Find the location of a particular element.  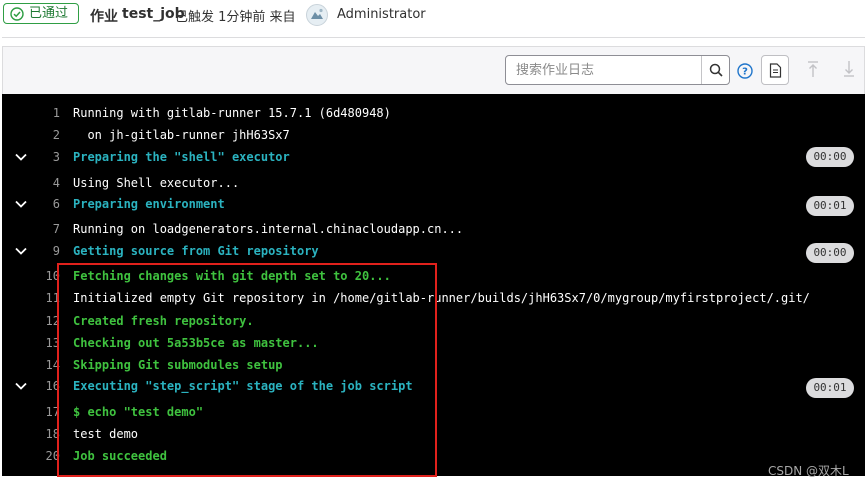

log-text: Created fresh repository. is located at coordinates (163, 321).